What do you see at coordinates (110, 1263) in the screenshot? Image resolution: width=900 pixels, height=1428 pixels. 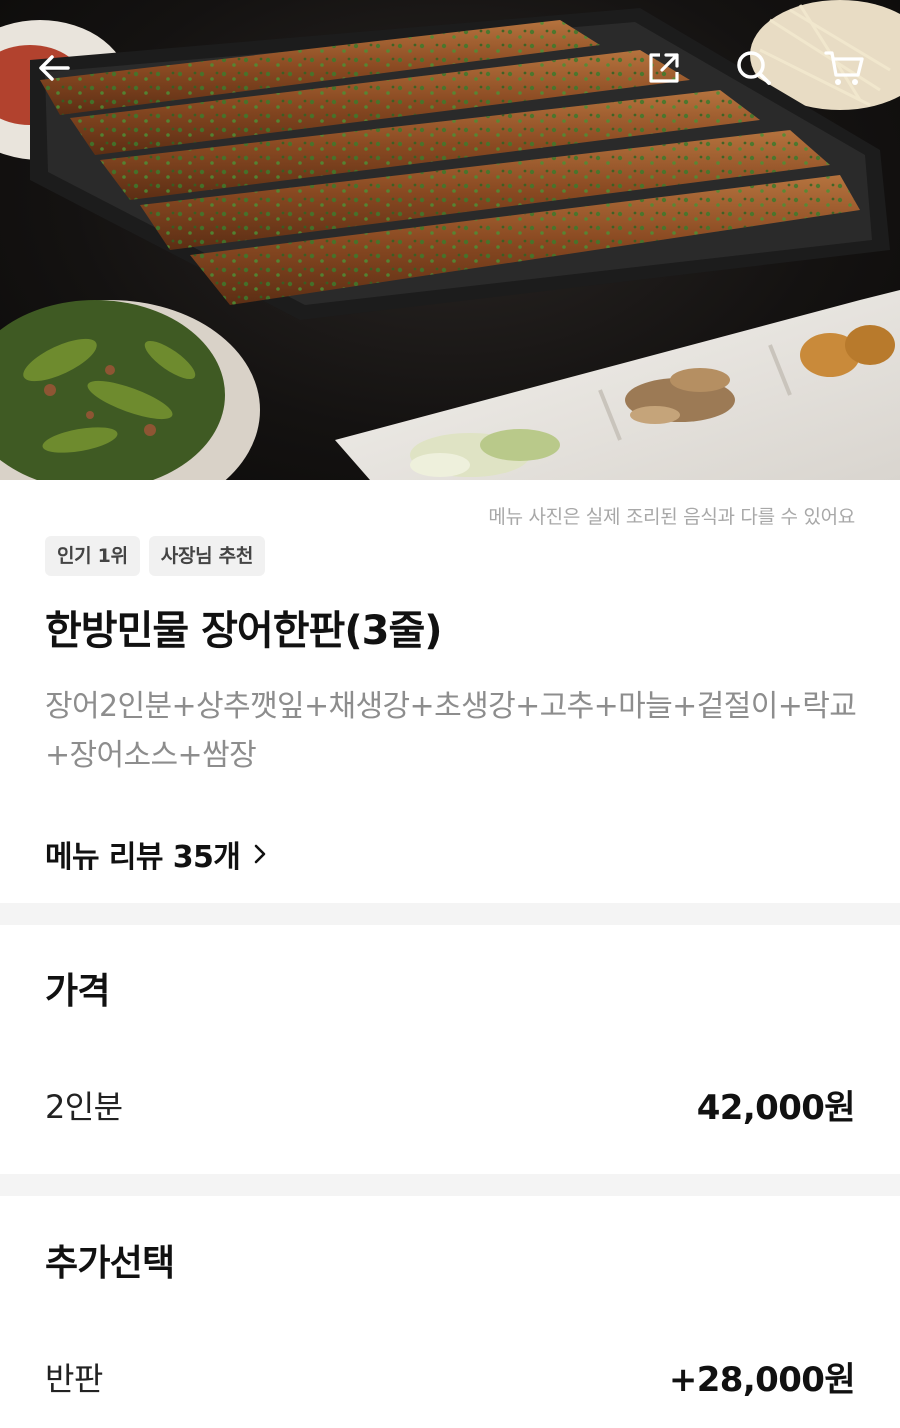 I see `extra-options-title: 추가선택` at bounding box center [110, 1263].